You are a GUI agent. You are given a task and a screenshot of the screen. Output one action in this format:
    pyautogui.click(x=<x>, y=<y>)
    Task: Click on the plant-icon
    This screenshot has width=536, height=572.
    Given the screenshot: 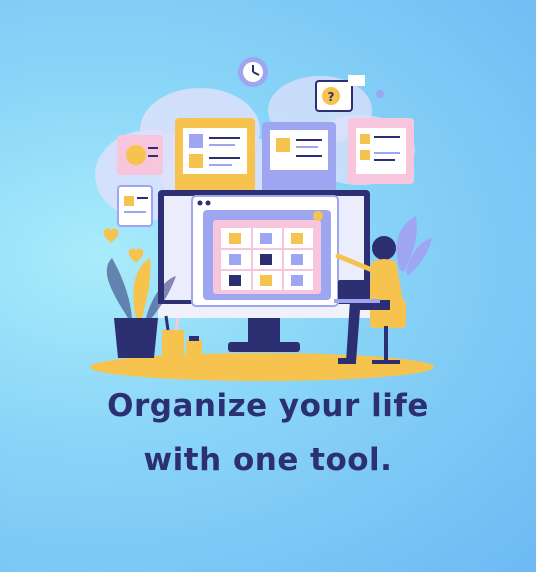 What is the action you would take?
    pyautogui.click(x=414, y=246)
    